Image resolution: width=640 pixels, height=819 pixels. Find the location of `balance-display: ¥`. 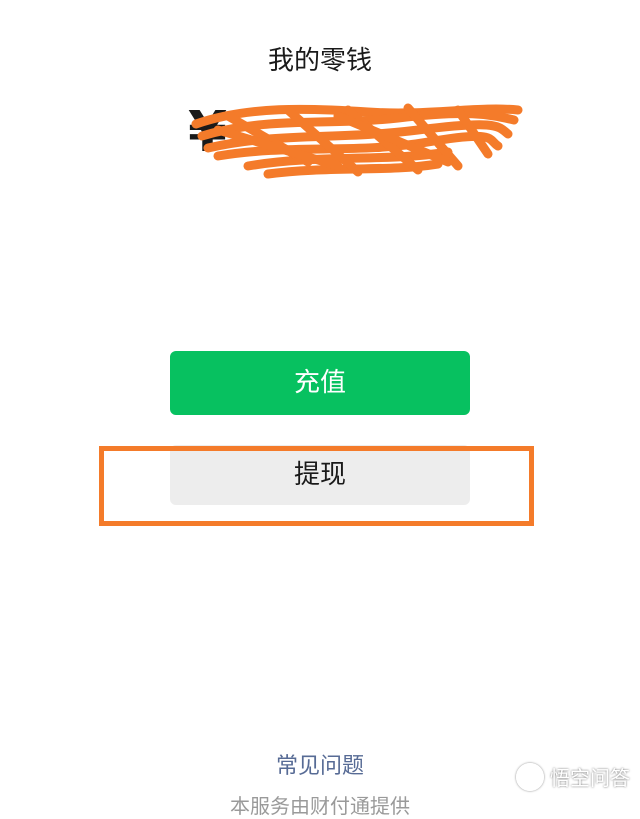

balance-display: ¥ is located at coordinates (358, 141).